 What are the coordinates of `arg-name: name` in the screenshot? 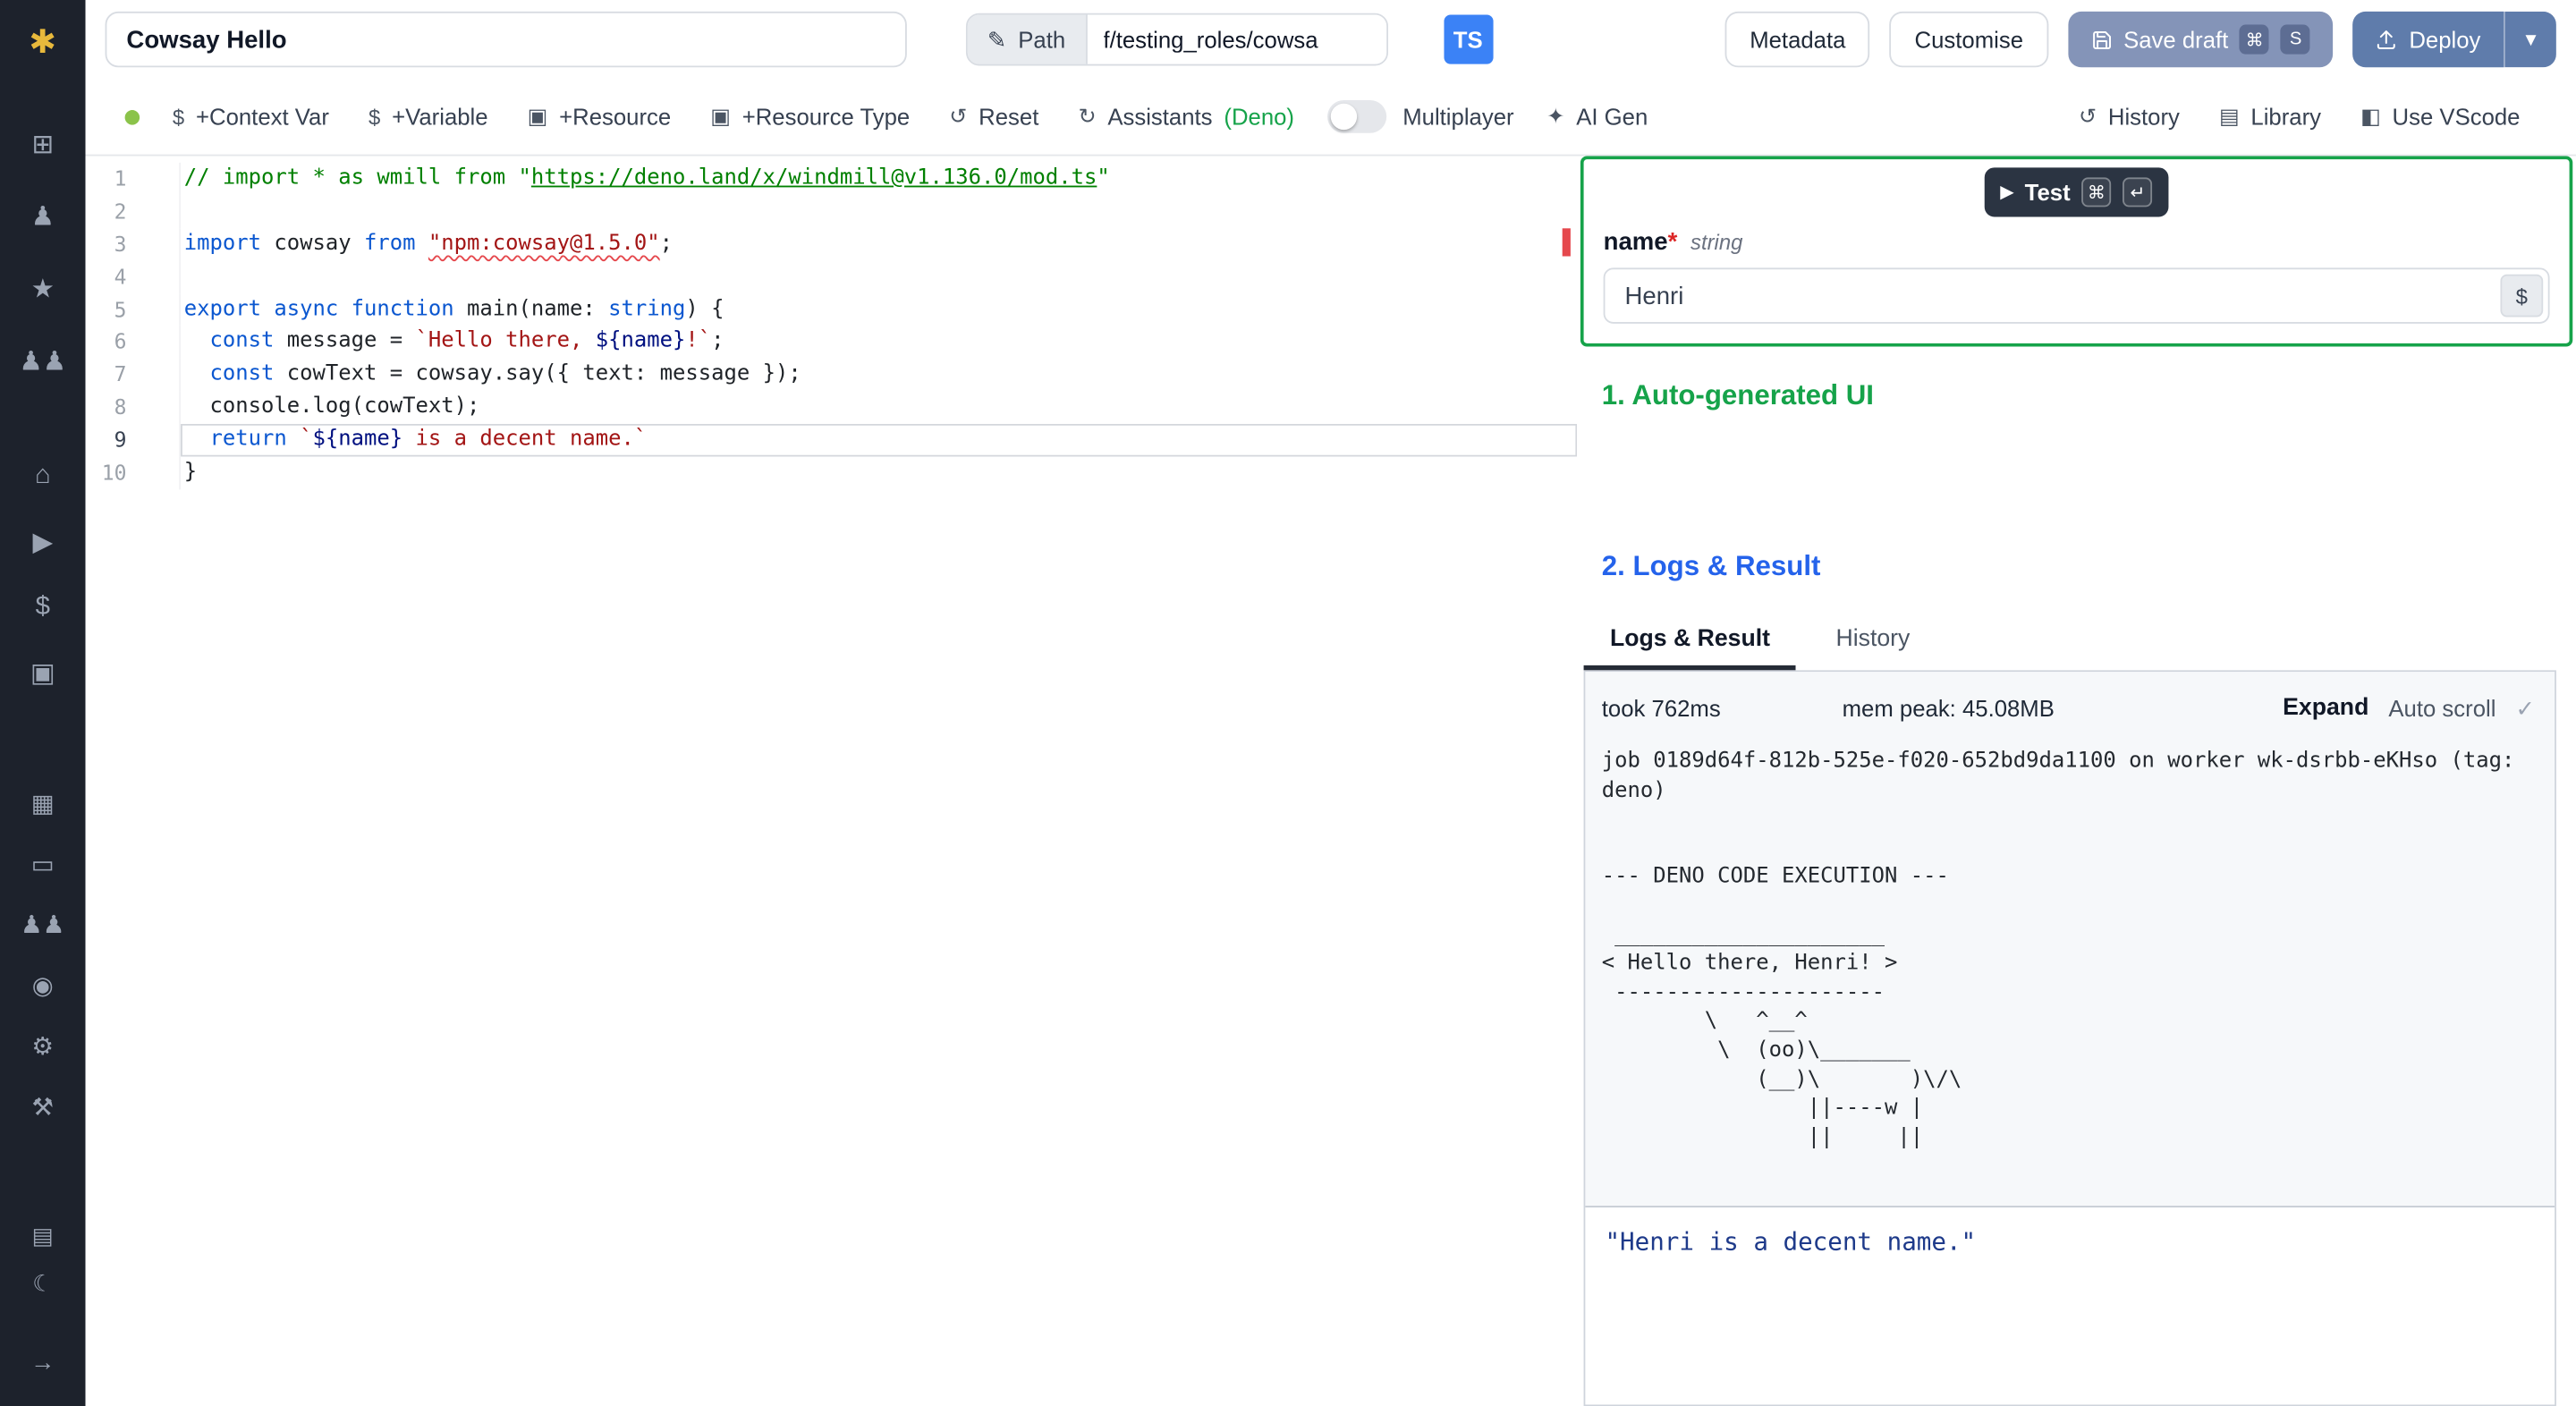 It's located at (1635, 243).